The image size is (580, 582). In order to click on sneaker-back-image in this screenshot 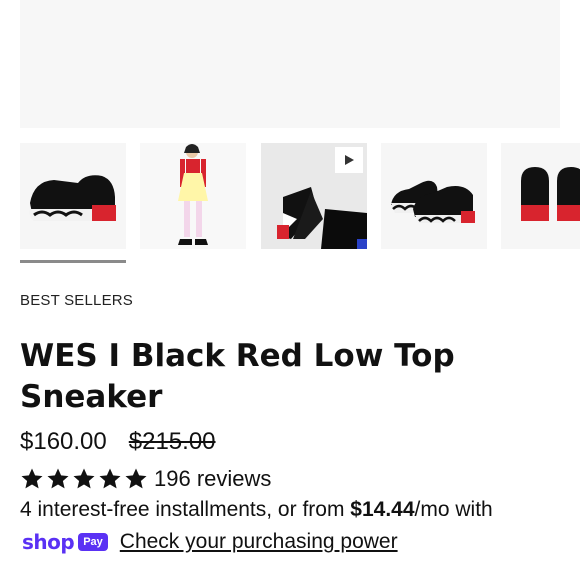, I will do `click(540, 196)`.